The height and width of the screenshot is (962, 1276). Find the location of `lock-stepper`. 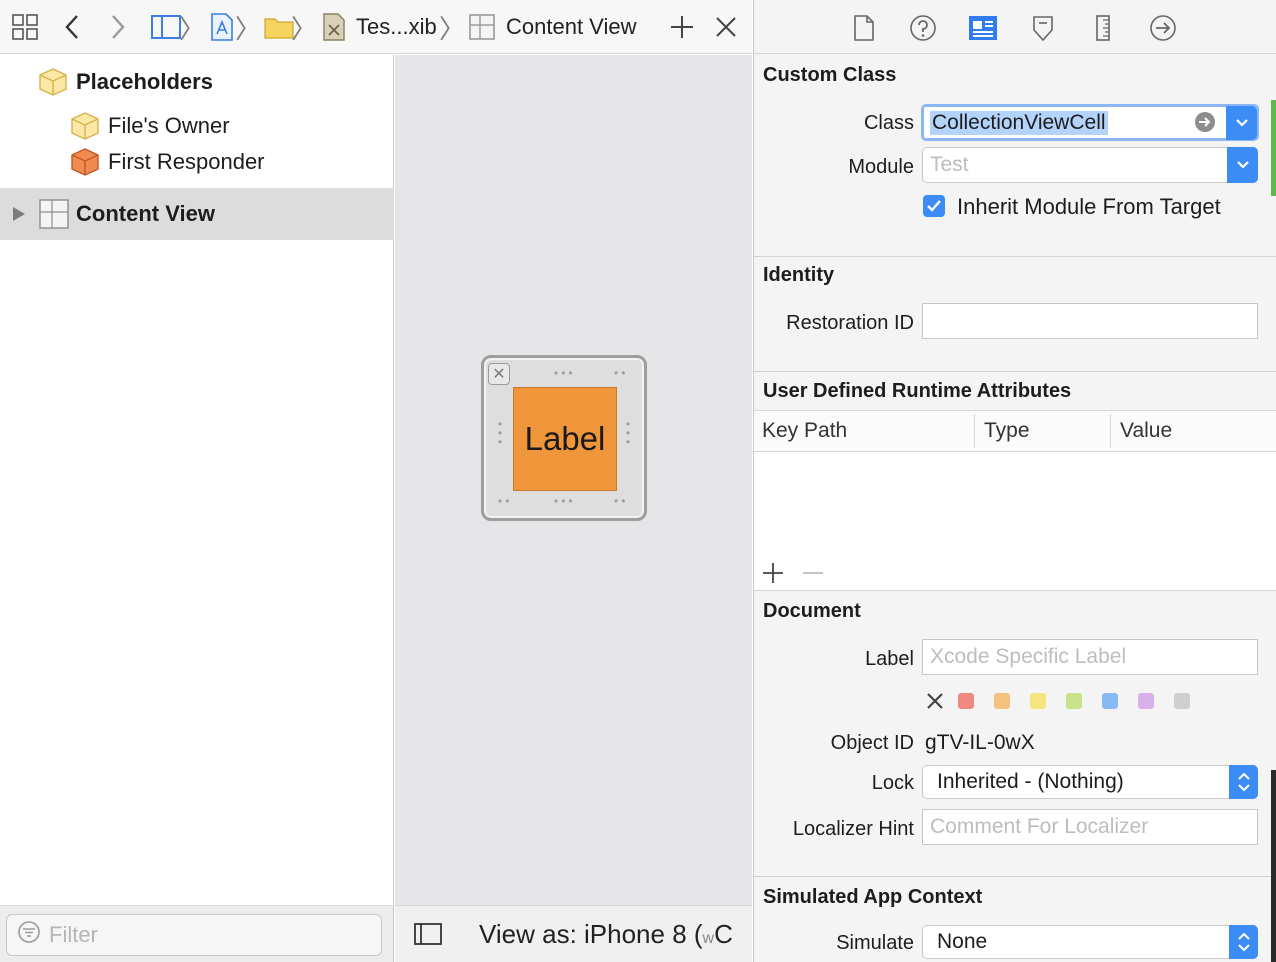

lock-stepper is located at coordinates (1243, 782).